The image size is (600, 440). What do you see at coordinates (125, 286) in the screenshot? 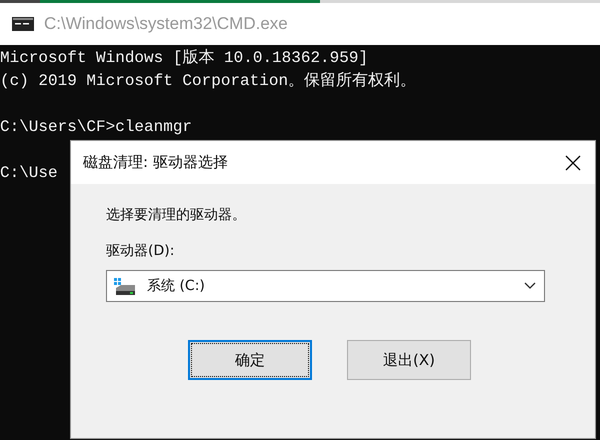
I see `drive-icon` at bounding box center [125, 286].